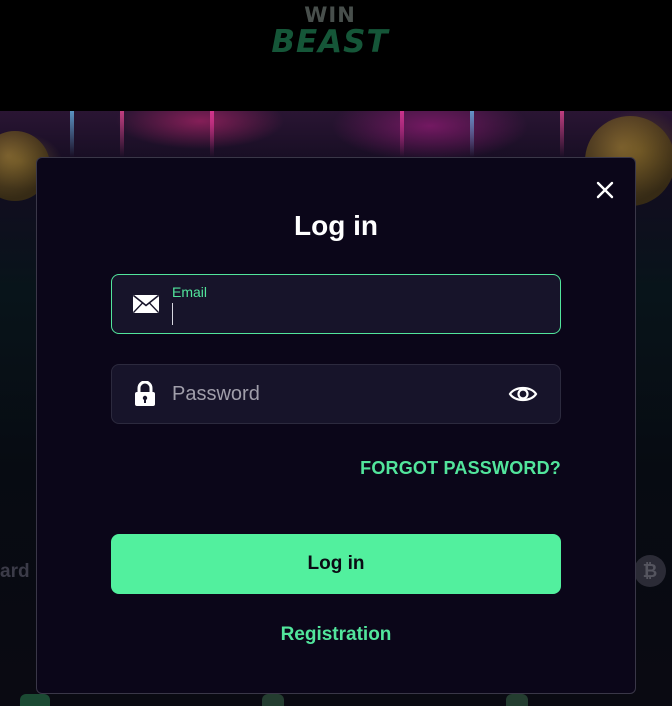 This screenshot has height=706, width=672. I want to click on email-field: Email, so click(336, 304).